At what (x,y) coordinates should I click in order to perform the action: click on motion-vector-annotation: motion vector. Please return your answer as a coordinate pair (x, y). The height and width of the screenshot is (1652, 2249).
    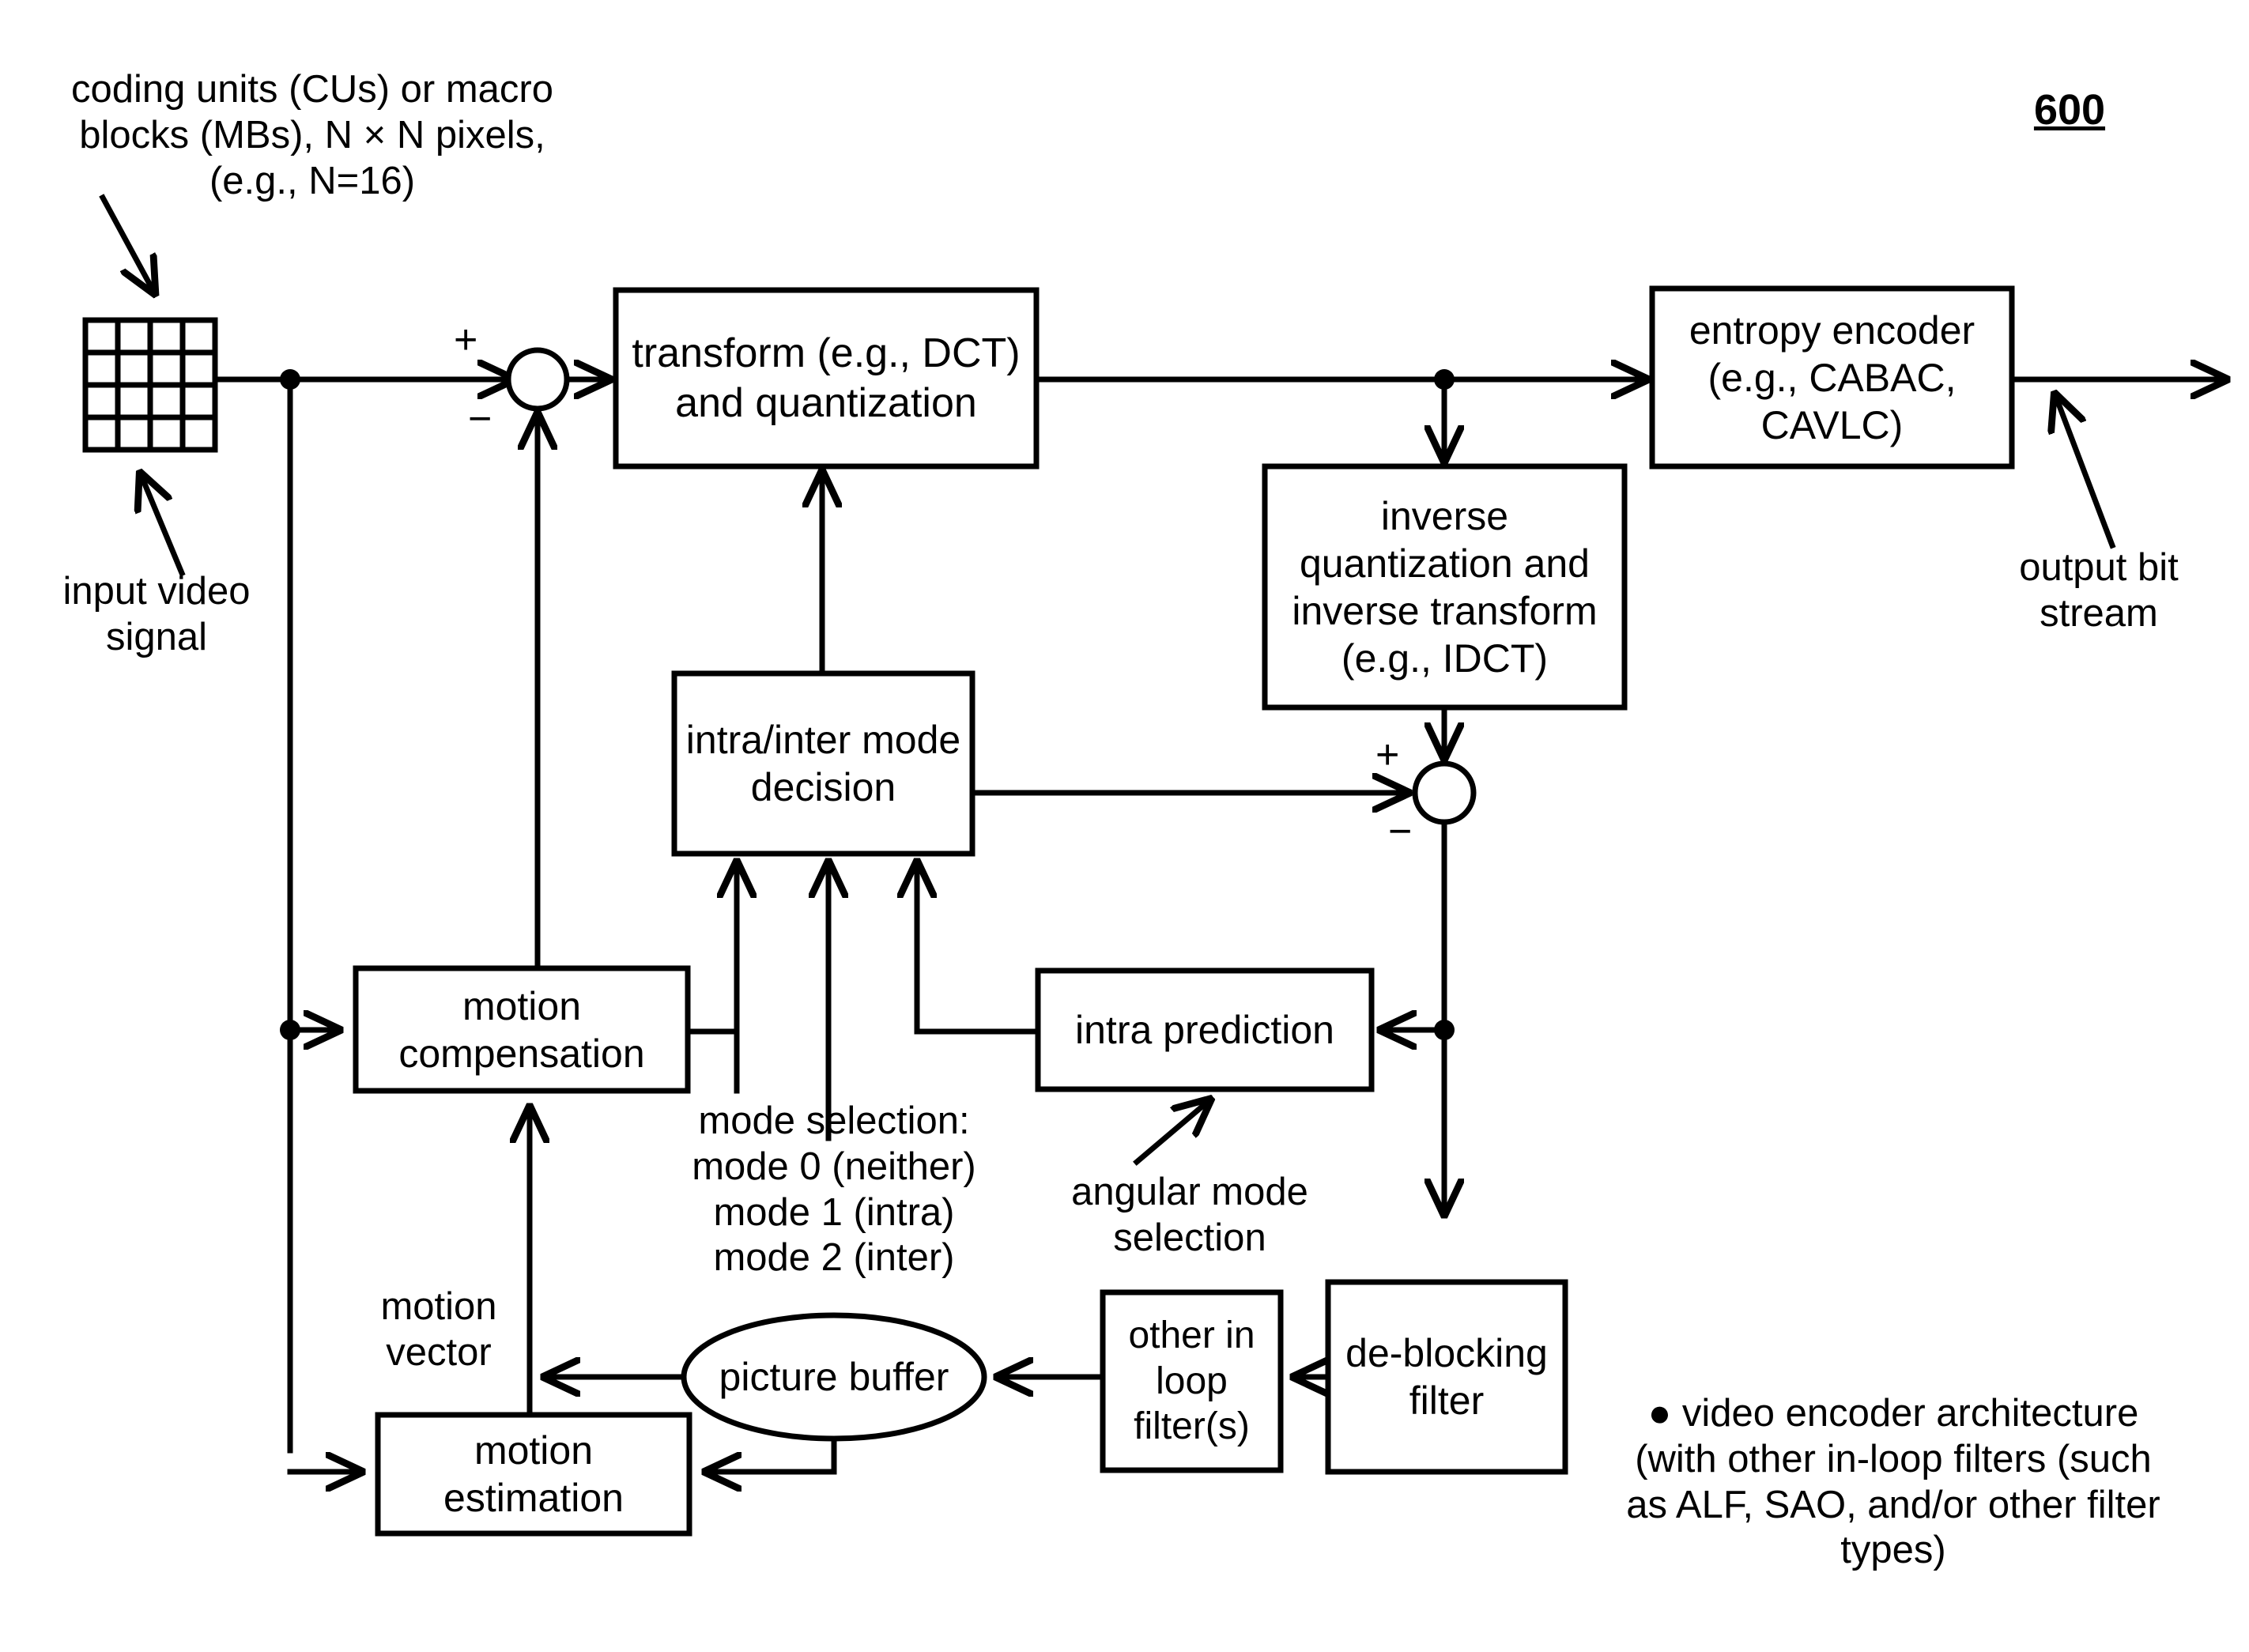
    Looking at the image, I should click on (438, 1329).